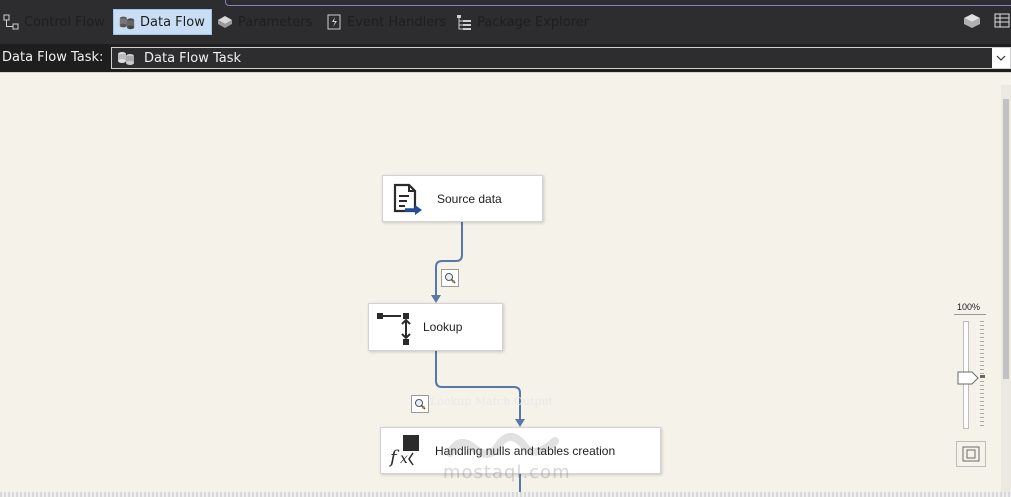  Describe the element at coordinates (394, 457) in the screenshot. I see `svg-text: f` at that location.